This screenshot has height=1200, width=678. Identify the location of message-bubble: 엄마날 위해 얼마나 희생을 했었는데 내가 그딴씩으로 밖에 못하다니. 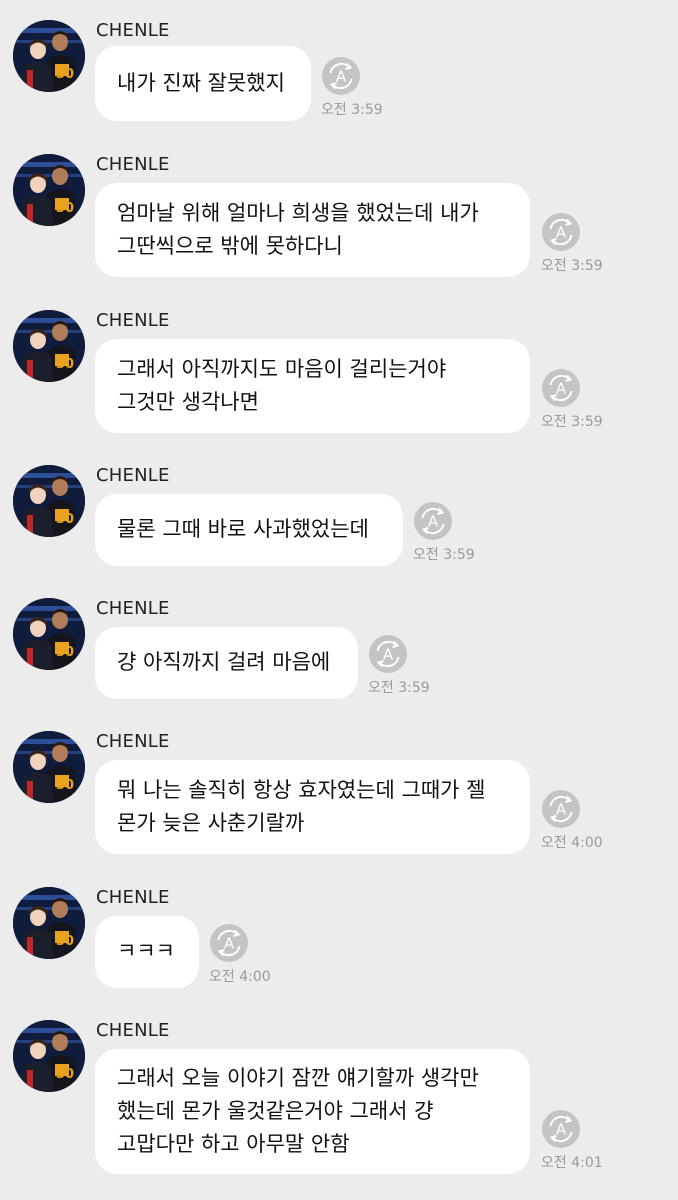
(312, 230).